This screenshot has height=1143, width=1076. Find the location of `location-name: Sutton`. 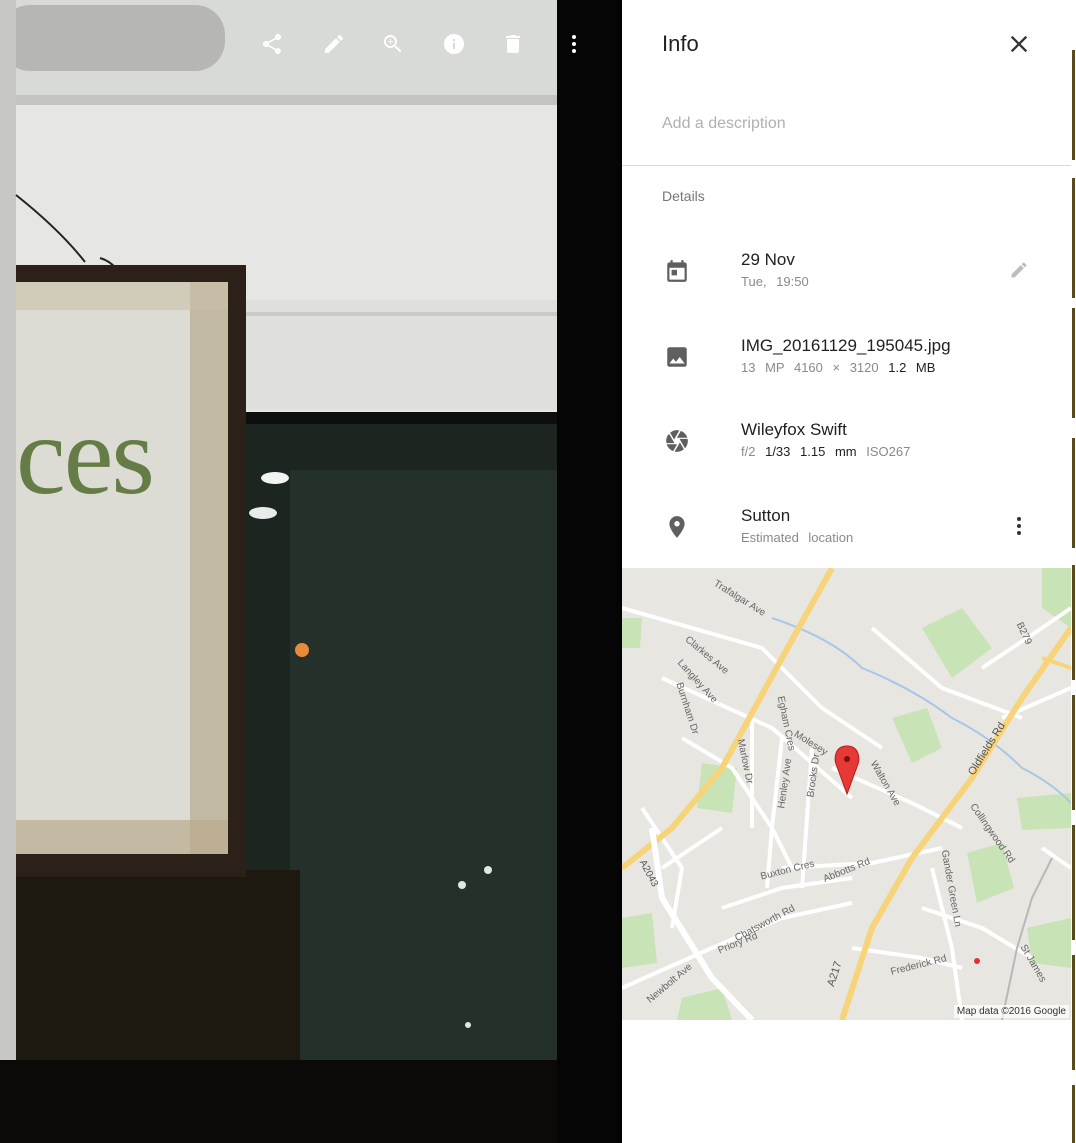

location-name: Sutton is located at coordinates (766, 515).